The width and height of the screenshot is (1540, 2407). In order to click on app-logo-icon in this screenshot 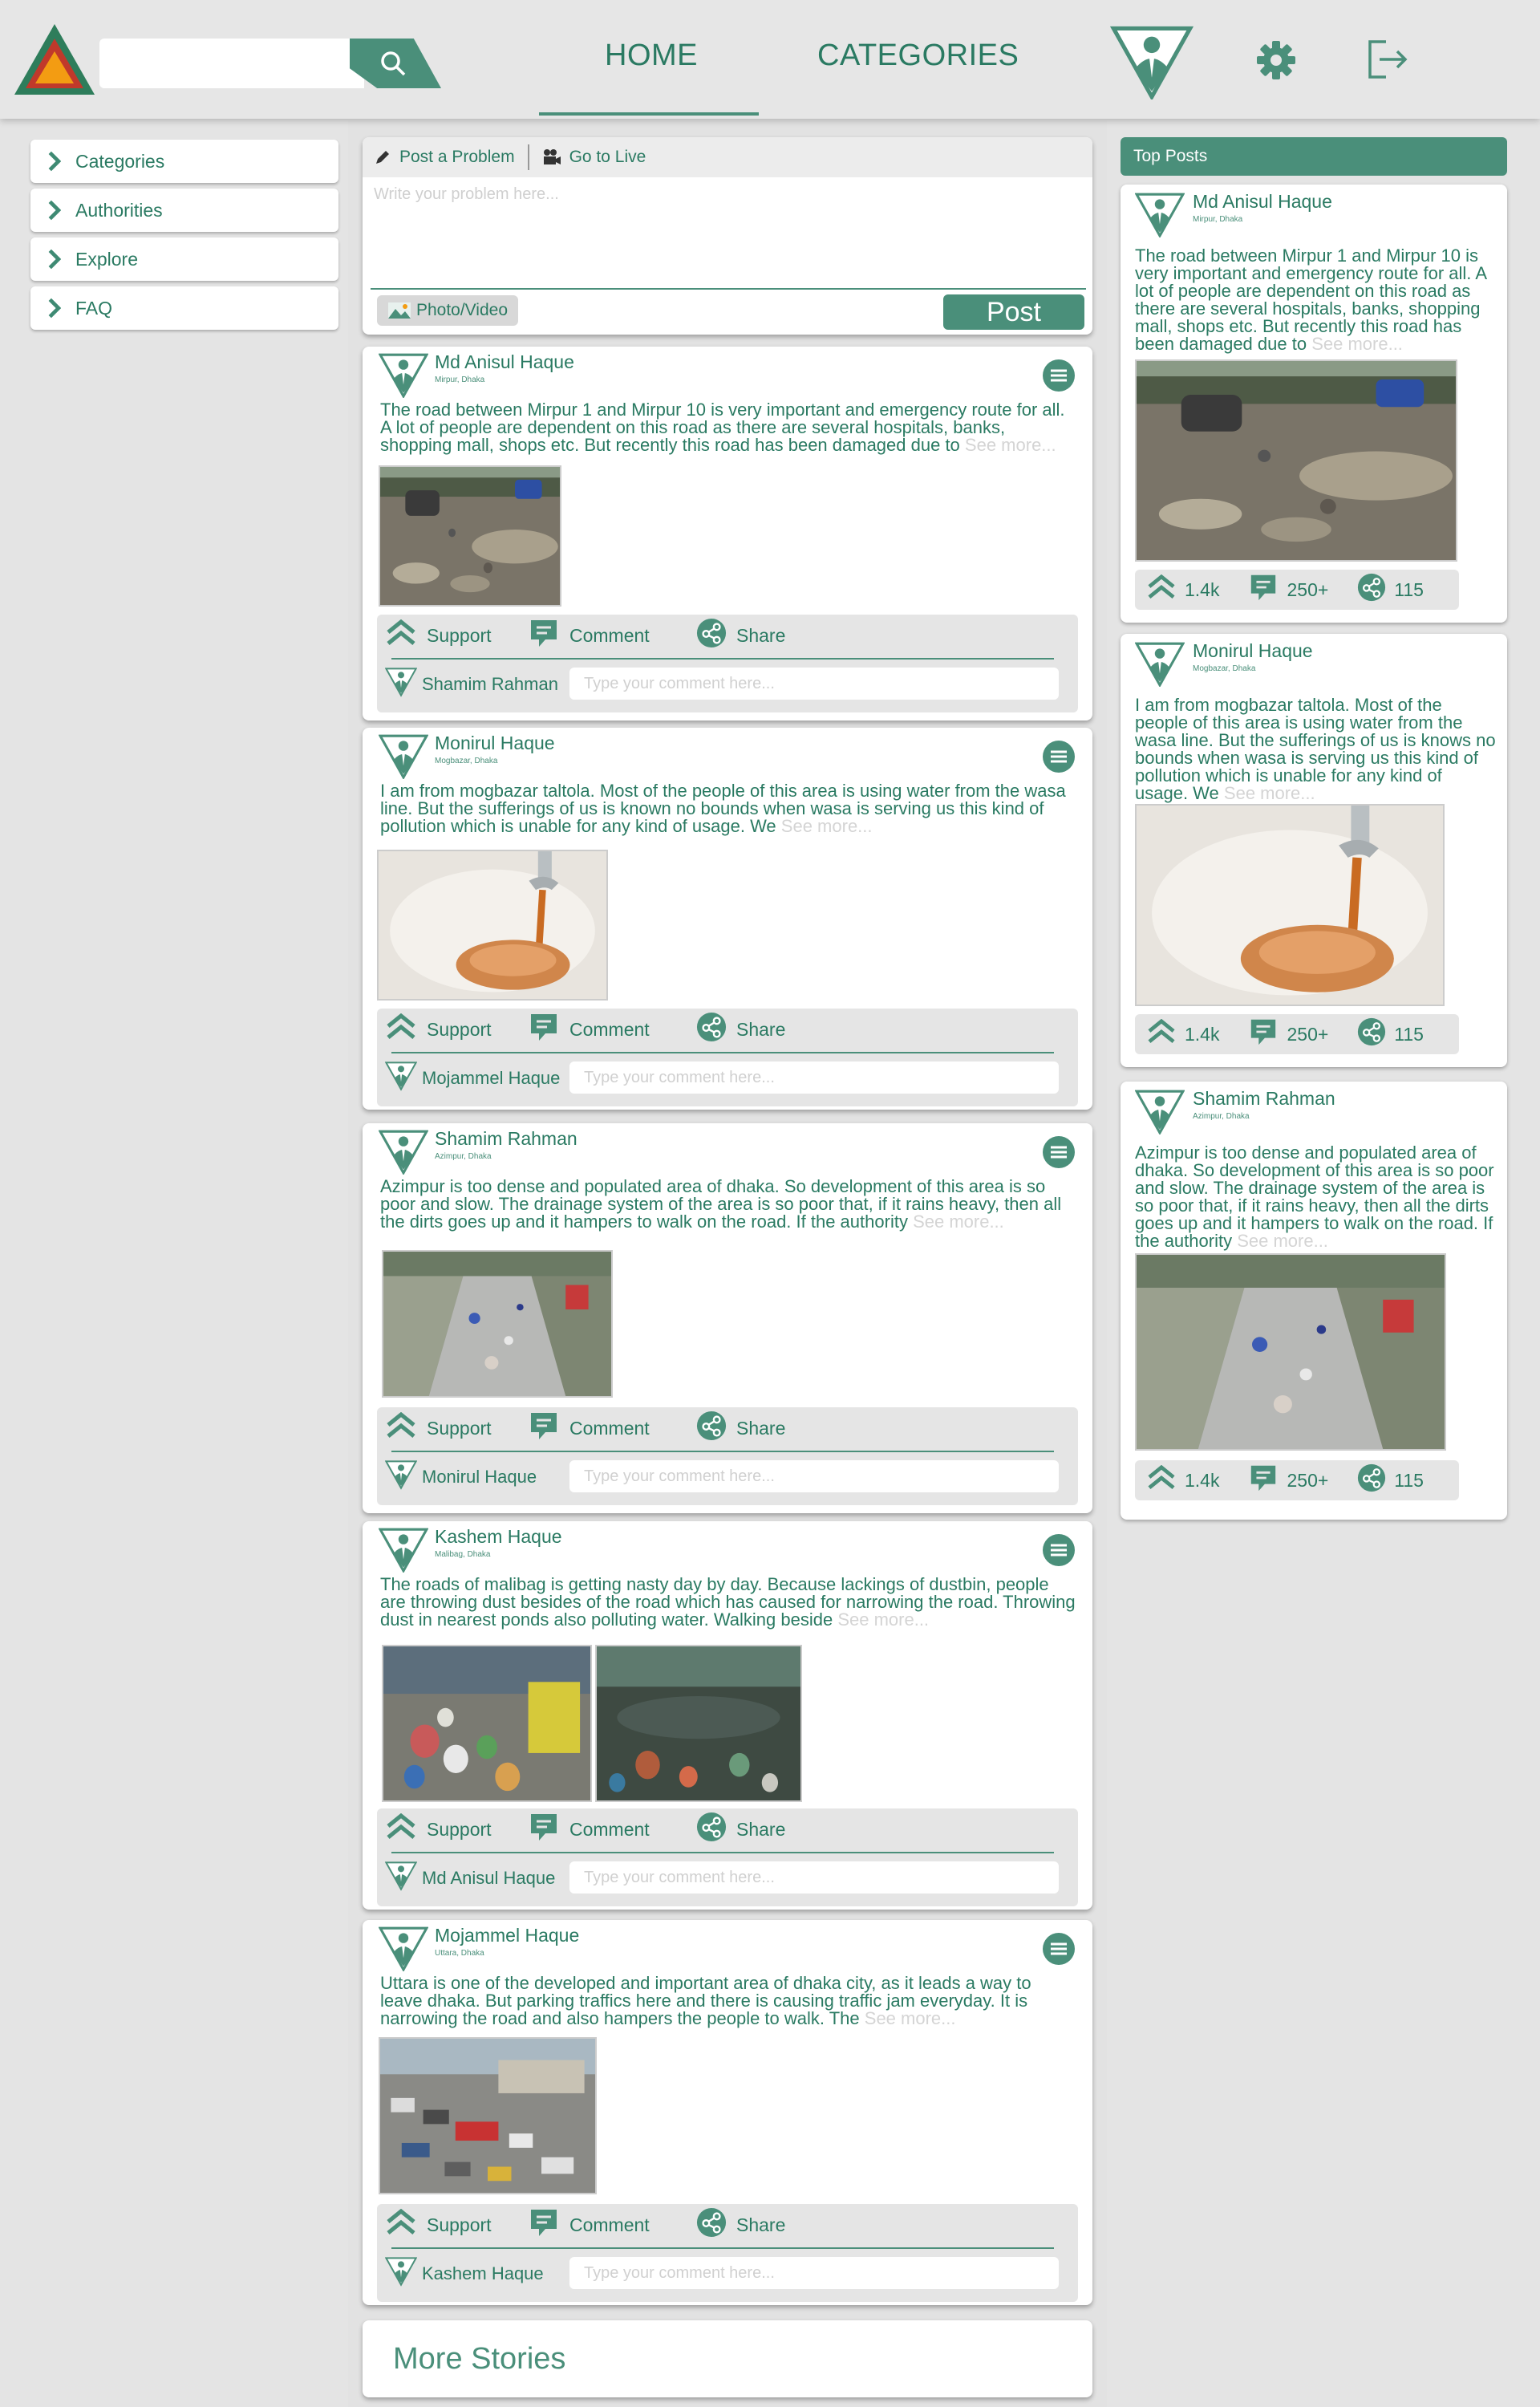, I will do `click(54, 61)`.